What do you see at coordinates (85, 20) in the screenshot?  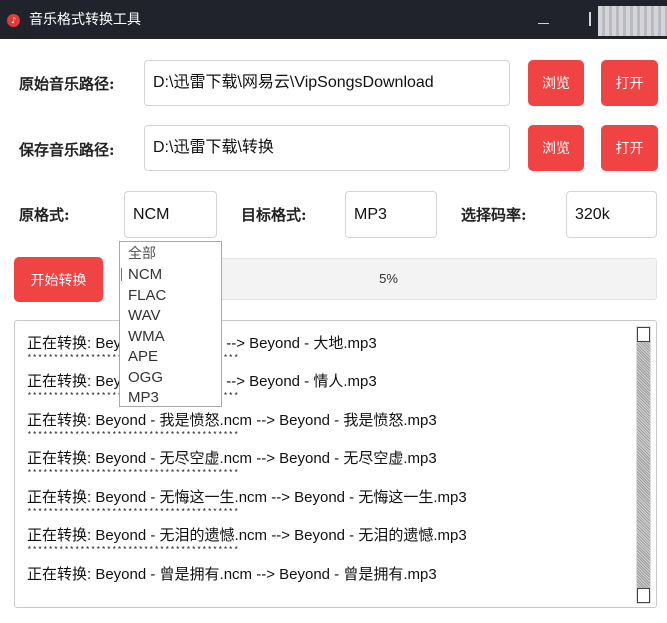 I see `window-title: 音乐格式转换工具` at bounding box center [85, 20].